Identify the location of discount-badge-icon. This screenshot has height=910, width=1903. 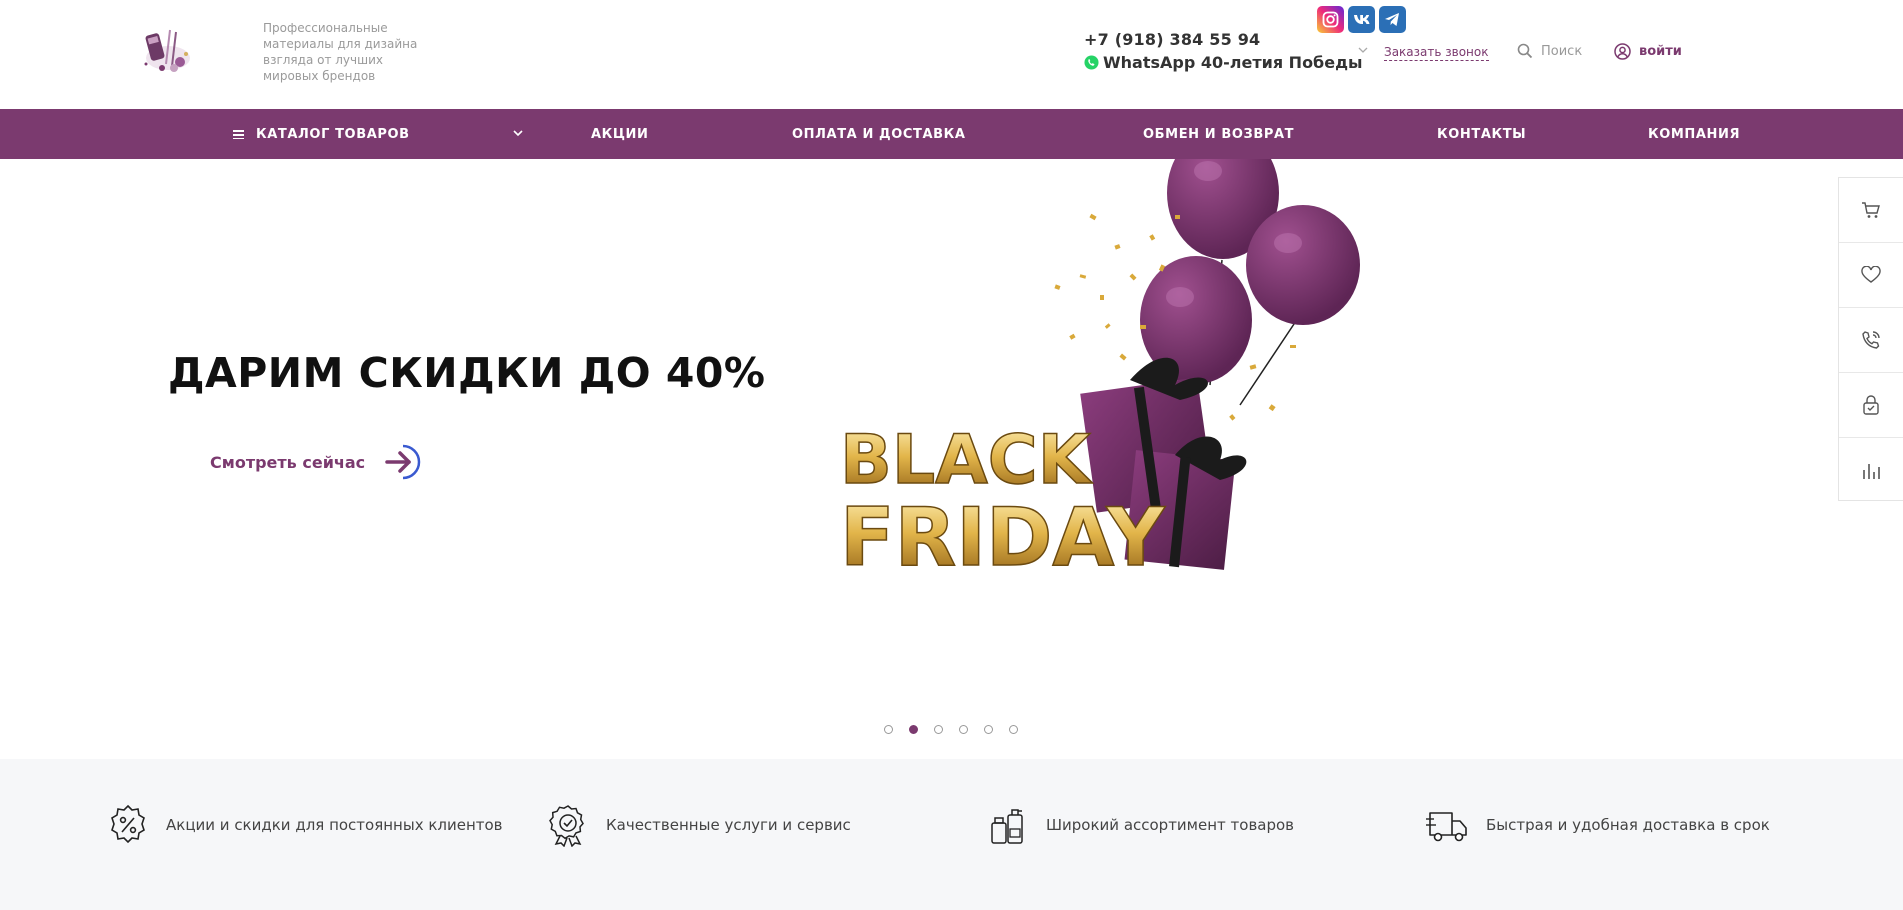
(128, 824).